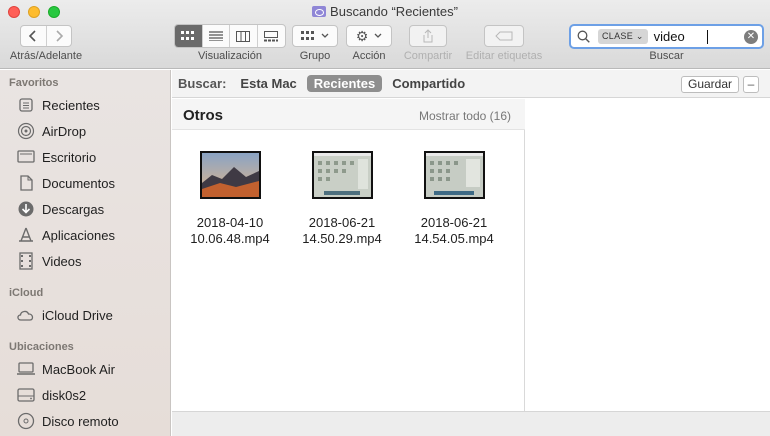  Describe the element at coordinates (710, 84) in the screenshot. I see `save-search-button: Guardar` at that location.